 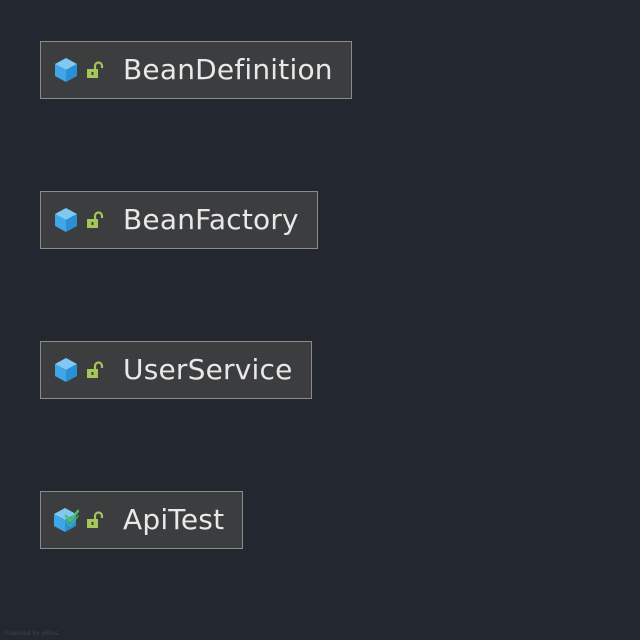 I want to click on class-name: BeanFactory, so click(x=211, y=219).